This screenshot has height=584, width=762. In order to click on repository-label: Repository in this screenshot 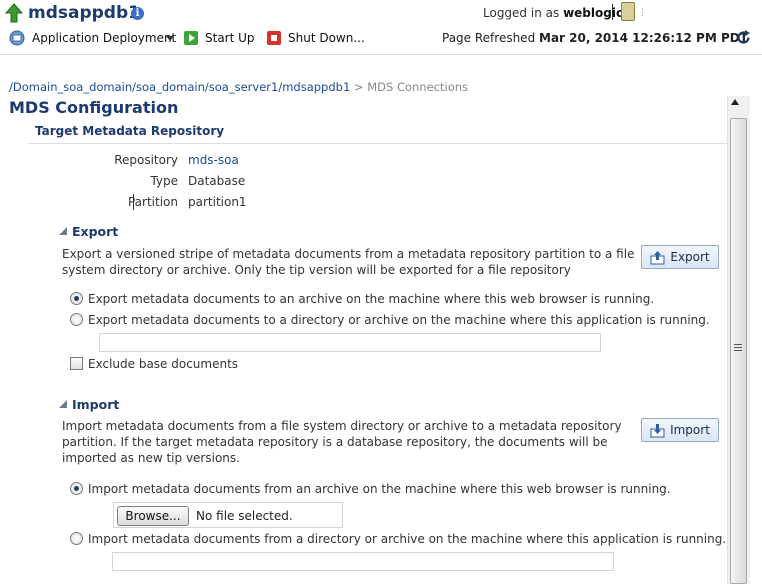, I will do `click(146, 160)`.